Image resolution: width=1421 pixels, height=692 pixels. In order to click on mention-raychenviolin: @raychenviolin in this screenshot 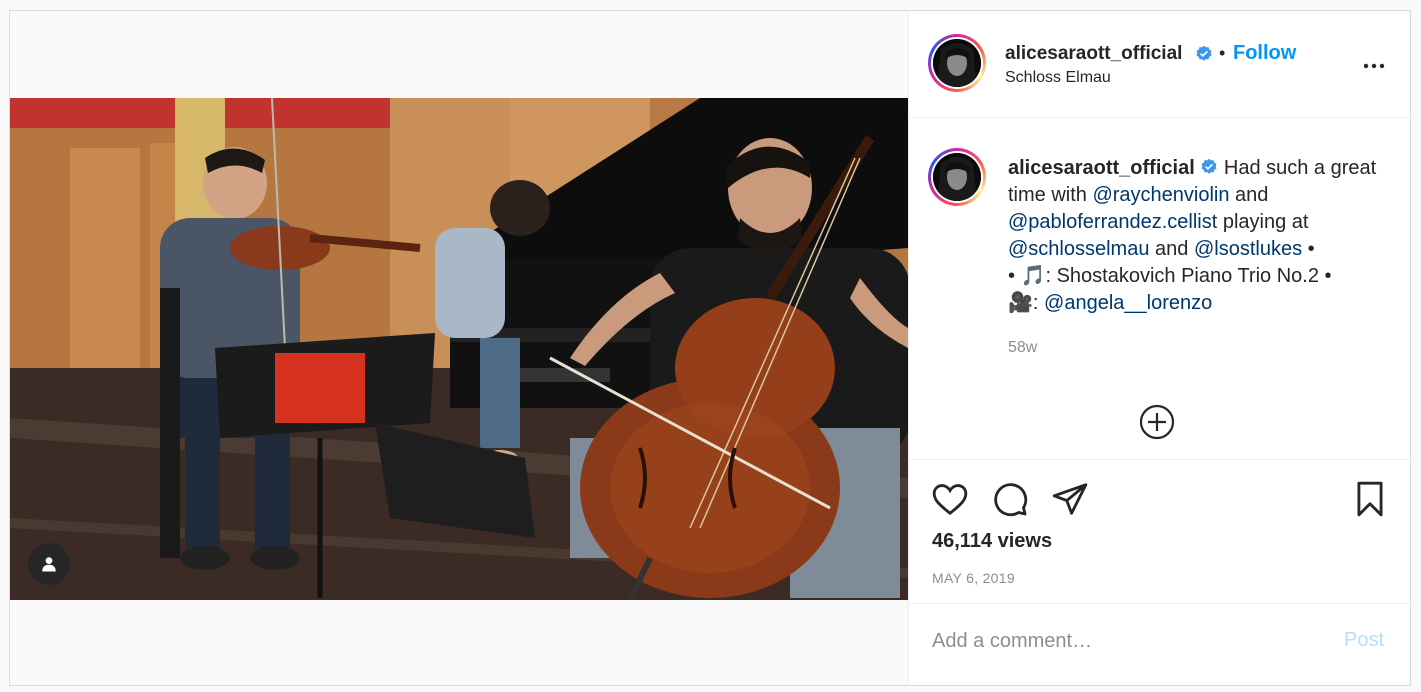, I will do `click(1160, 195)`.